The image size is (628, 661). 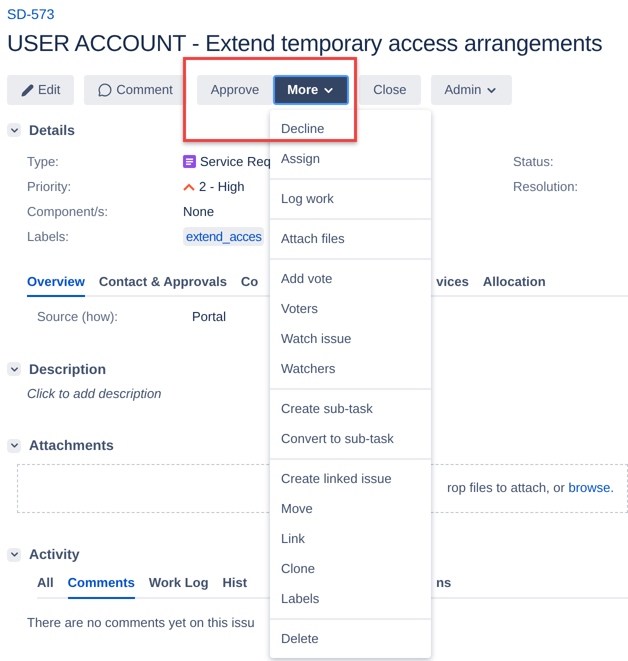 What do you see at coordinates (514, 284) in the screenshot?
I see `tab: Allocation` at bounding box center [514, 284].